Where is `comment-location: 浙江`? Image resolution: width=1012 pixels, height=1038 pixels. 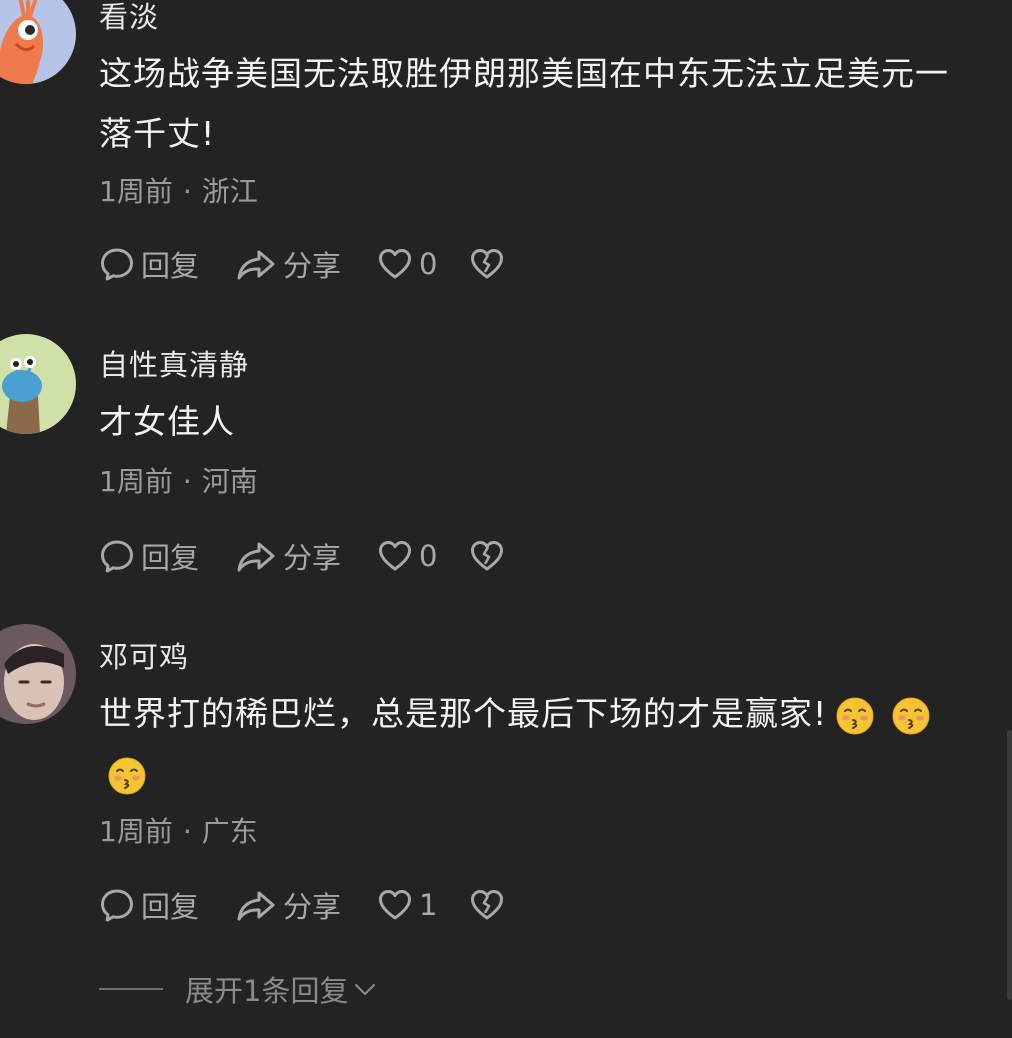
comment-location: 浙江 is located at coordinates (229, 191).